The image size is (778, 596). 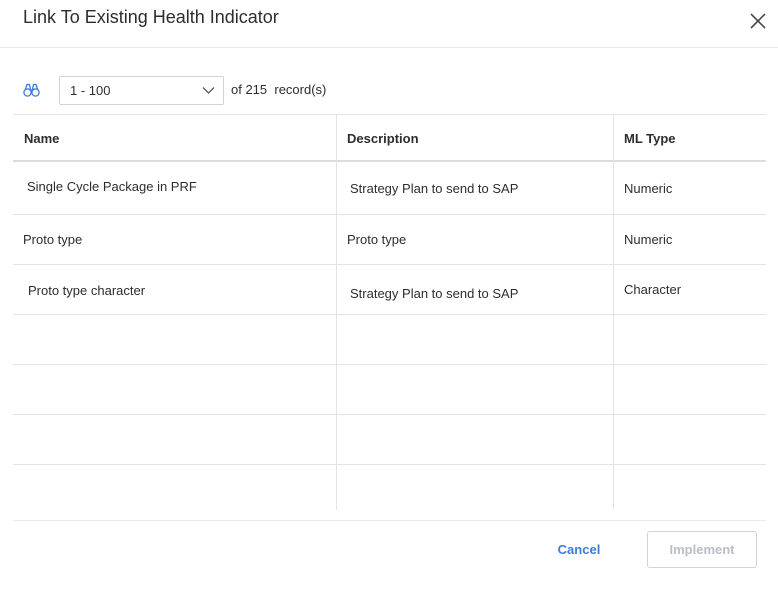 What do you see at coordinates (702, 549) in the screenshot?
I see `implement-button: Implement` at bounding box center [702, 549].